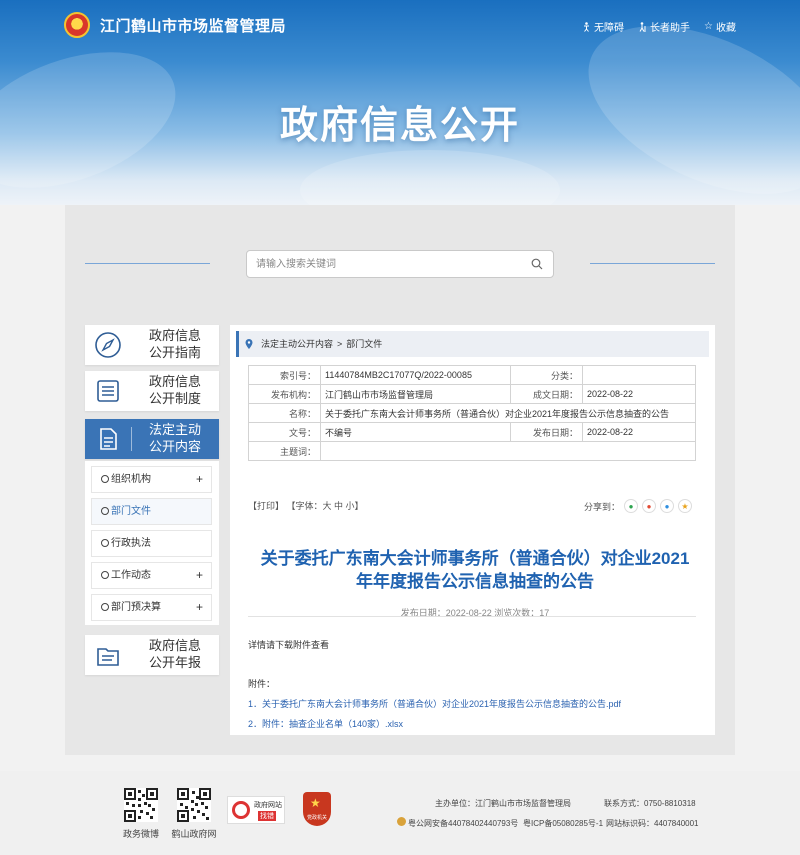  What do you see at coordinates (667, 506) in the screenshot?
I see `qq-icon: ●` at bounding box center [667, 506].